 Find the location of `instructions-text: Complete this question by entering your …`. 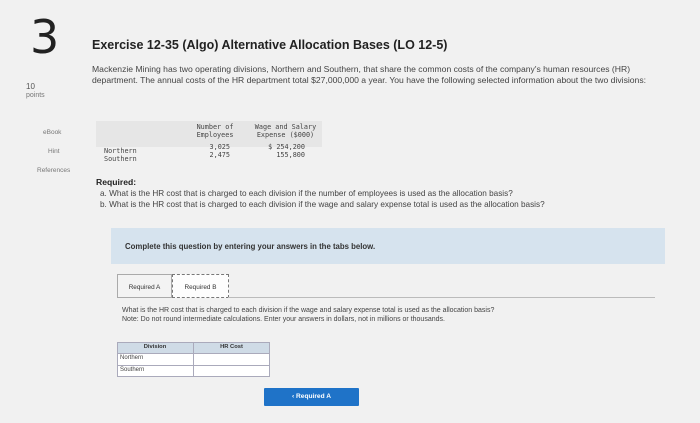

instructions-text: Complete this question by entering your … is located at coordinates (250, 246).